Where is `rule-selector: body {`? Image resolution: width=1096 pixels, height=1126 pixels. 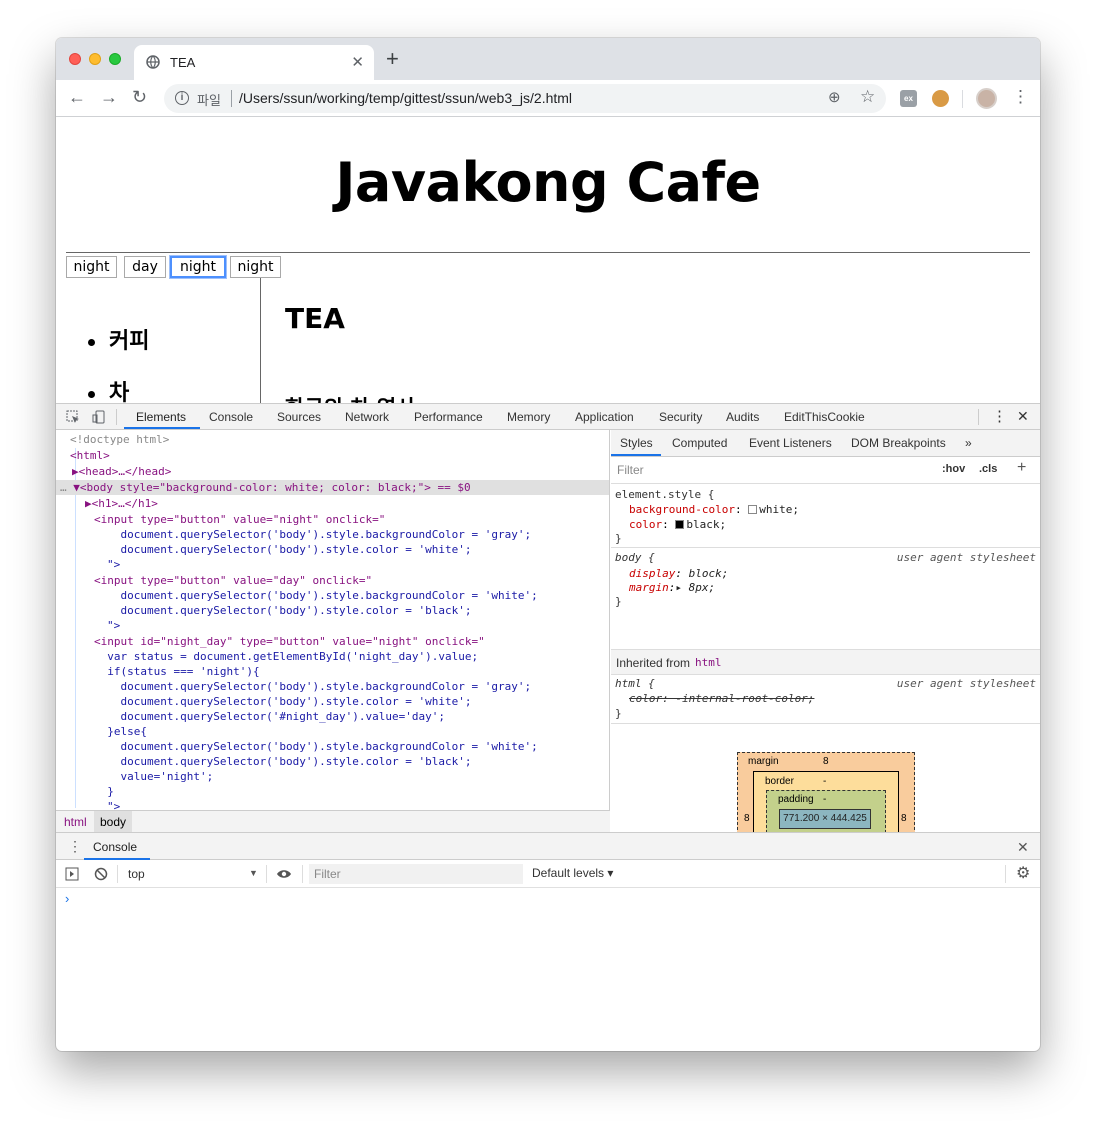
rule-selector: body { is located at coordinates (635, 558).